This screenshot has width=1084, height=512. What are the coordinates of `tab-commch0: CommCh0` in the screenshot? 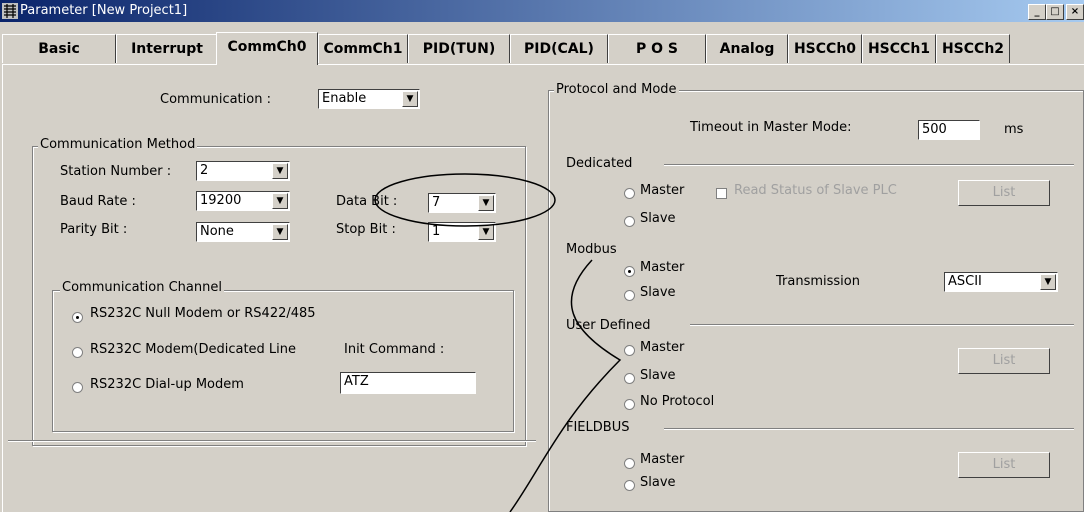 It's located at (267, 48).